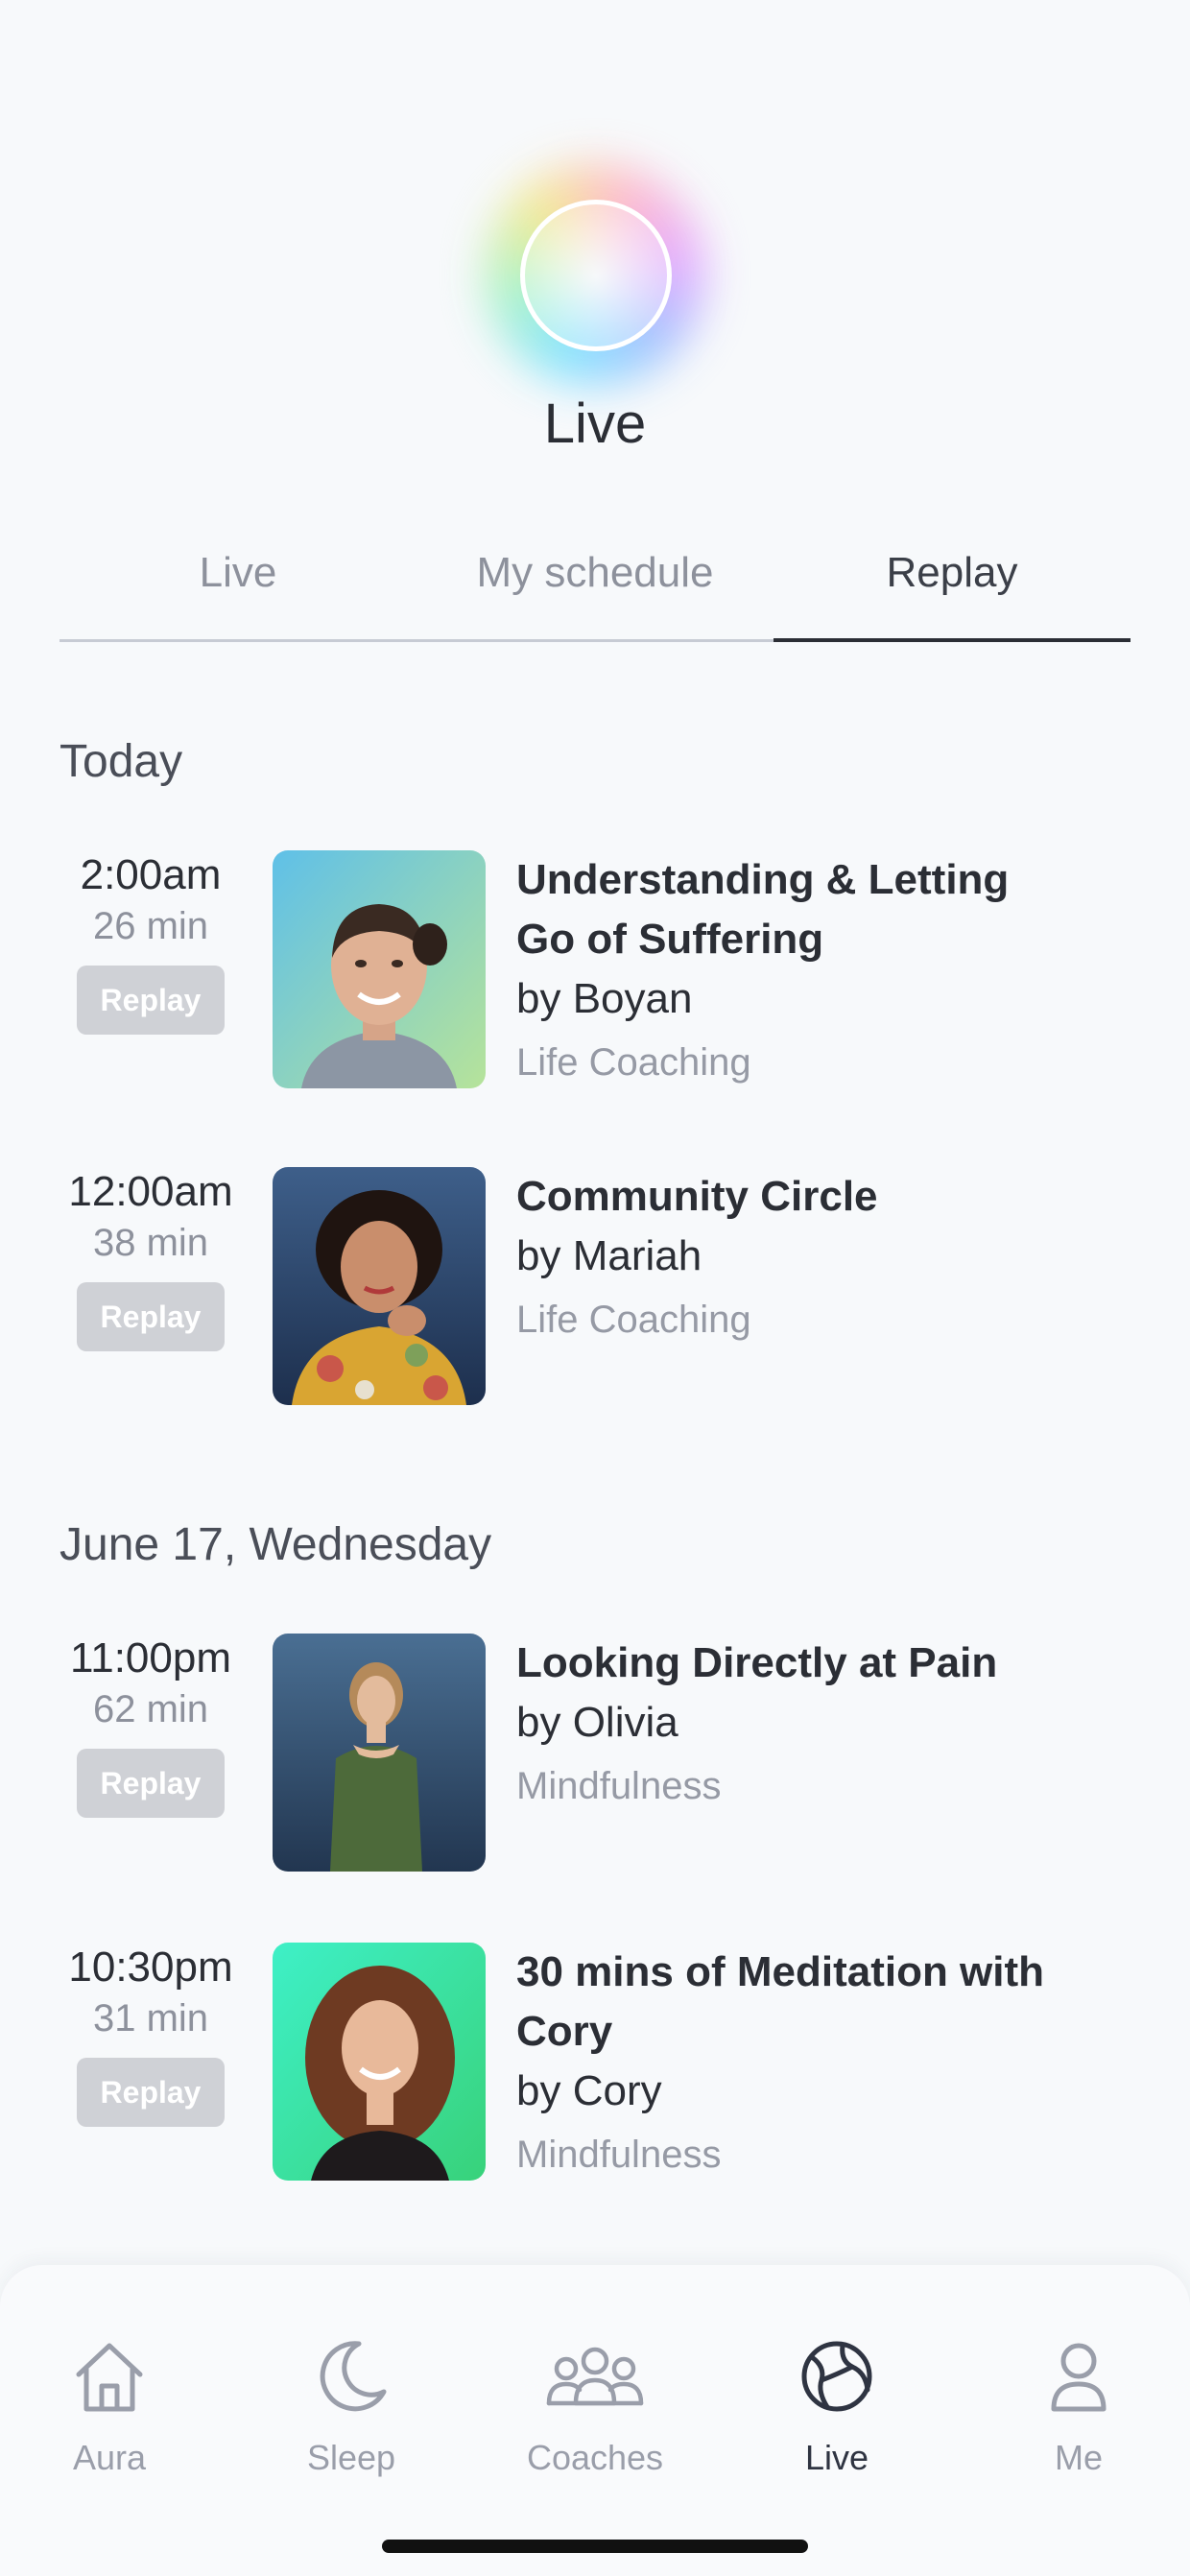 Image resolution: width=1190 pixels, height=2576 pixels. What do you see at coordinates (151, 1709) in the screenshot?
I see `session-duration: 62 min` at bounding box center [151, 1709].